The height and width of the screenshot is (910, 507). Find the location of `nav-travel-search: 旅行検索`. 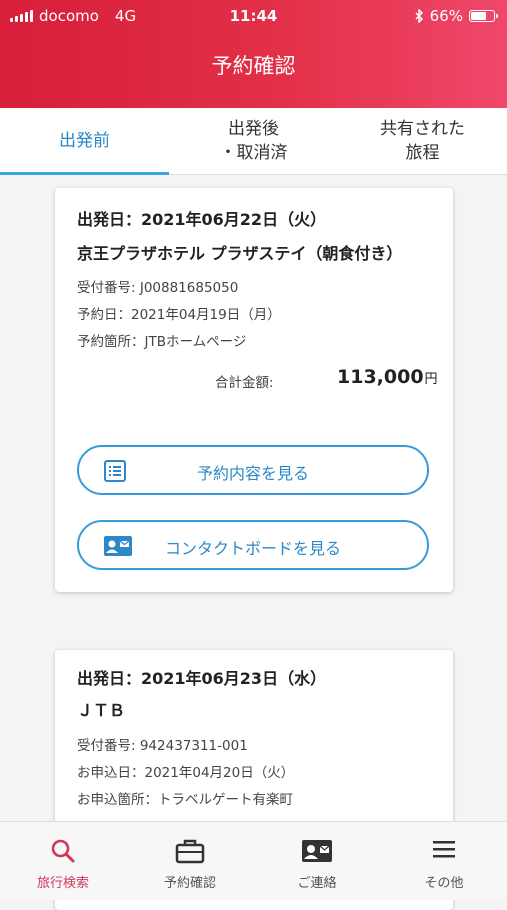

nav-travel-search: 旅行検索 is located at coordinates (63, 861).